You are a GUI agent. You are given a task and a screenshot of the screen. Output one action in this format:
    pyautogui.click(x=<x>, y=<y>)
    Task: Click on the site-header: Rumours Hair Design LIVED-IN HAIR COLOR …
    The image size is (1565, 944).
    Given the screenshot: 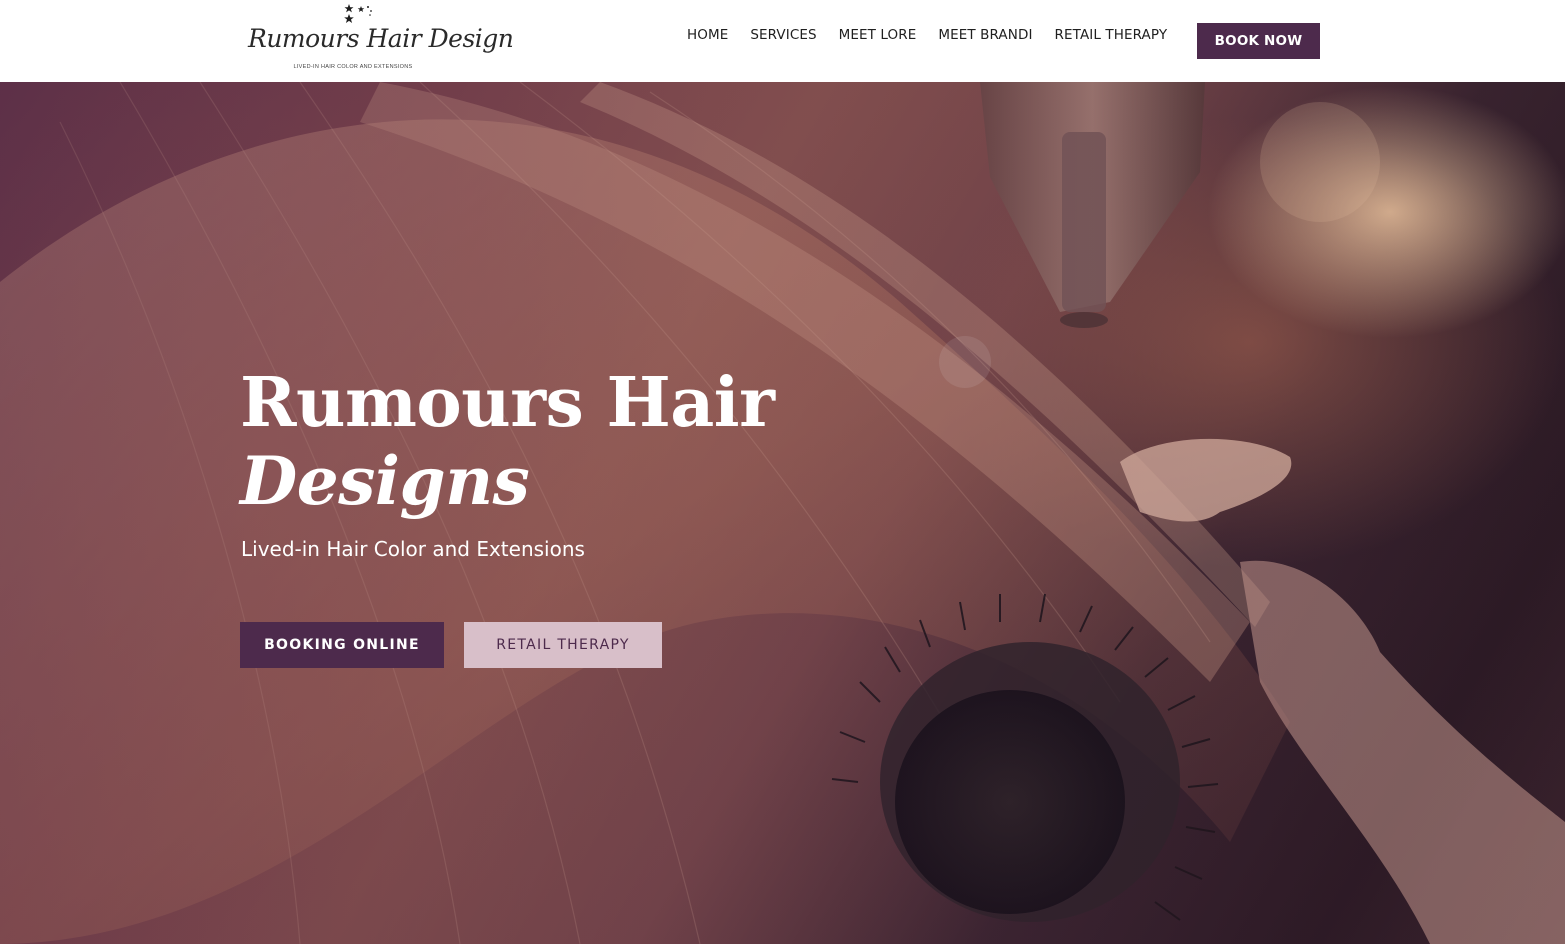 What is the action you would take?
    pyautogui.click(x=782, y=41)
    